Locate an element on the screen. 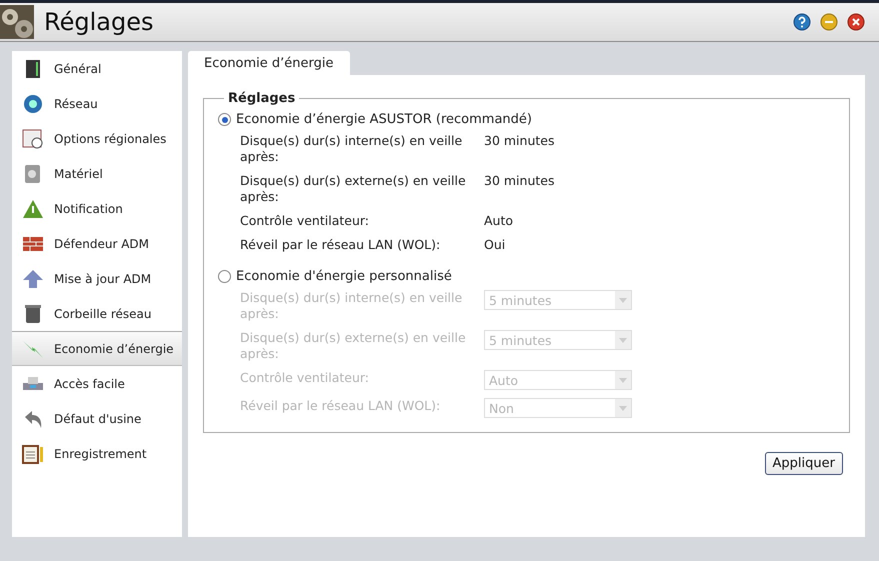 The width and height of the screenshot is (879, 561). option-label: Economie d'énergie personnalisé is located at coordinates (344, 276).